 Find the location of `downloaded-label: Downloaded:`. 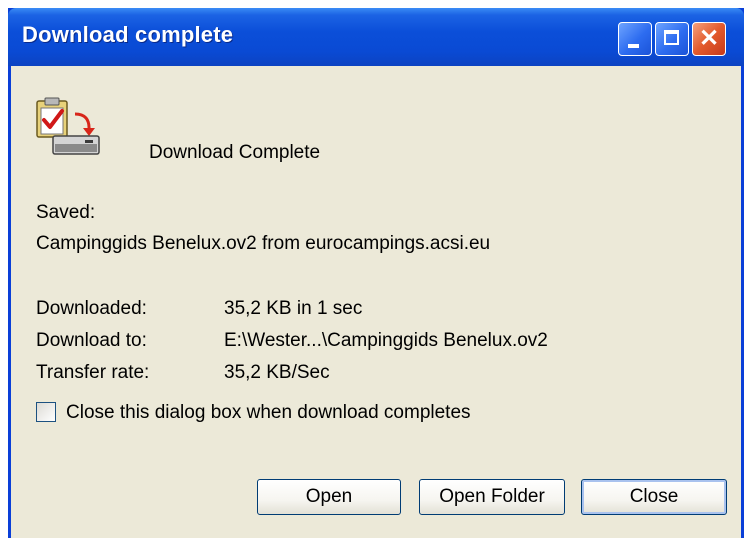

downloaded-label: Downloaded: is located at coordinates (91, 308).